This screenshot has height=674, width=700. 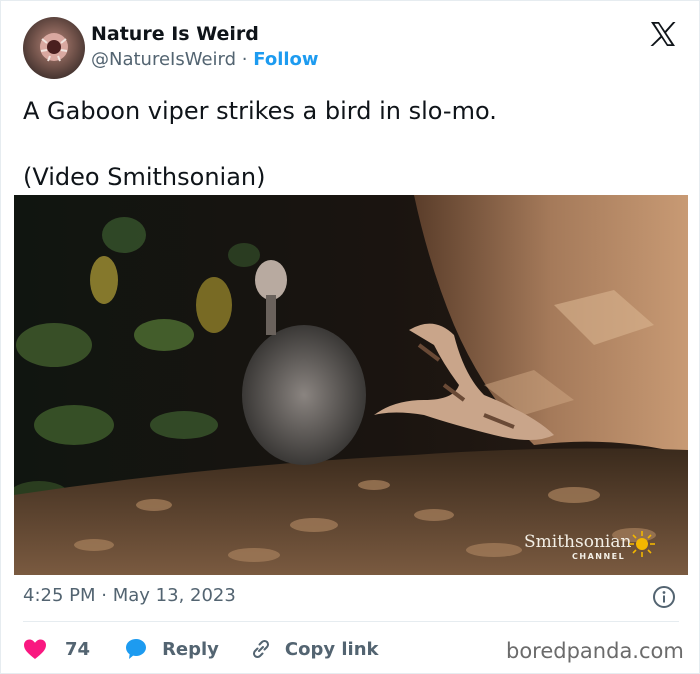 What do you see at coordinates (136, 649) in the screenshot?
I see `speech-bubble-icon` at bounding box center [136, 649].